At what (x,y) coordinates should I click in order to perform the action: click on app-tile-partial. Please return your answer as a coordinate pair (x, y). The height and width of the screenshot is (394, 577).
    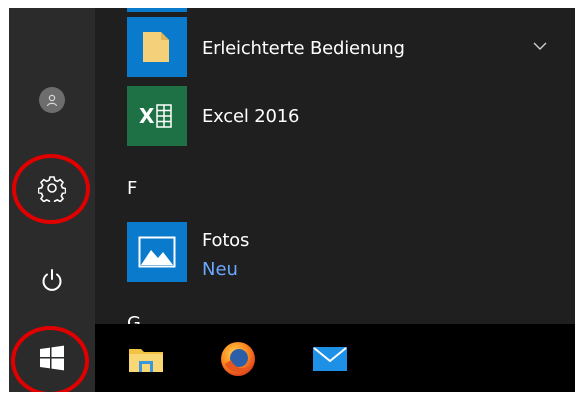
    Looking at the image, I should click on (157, 10).